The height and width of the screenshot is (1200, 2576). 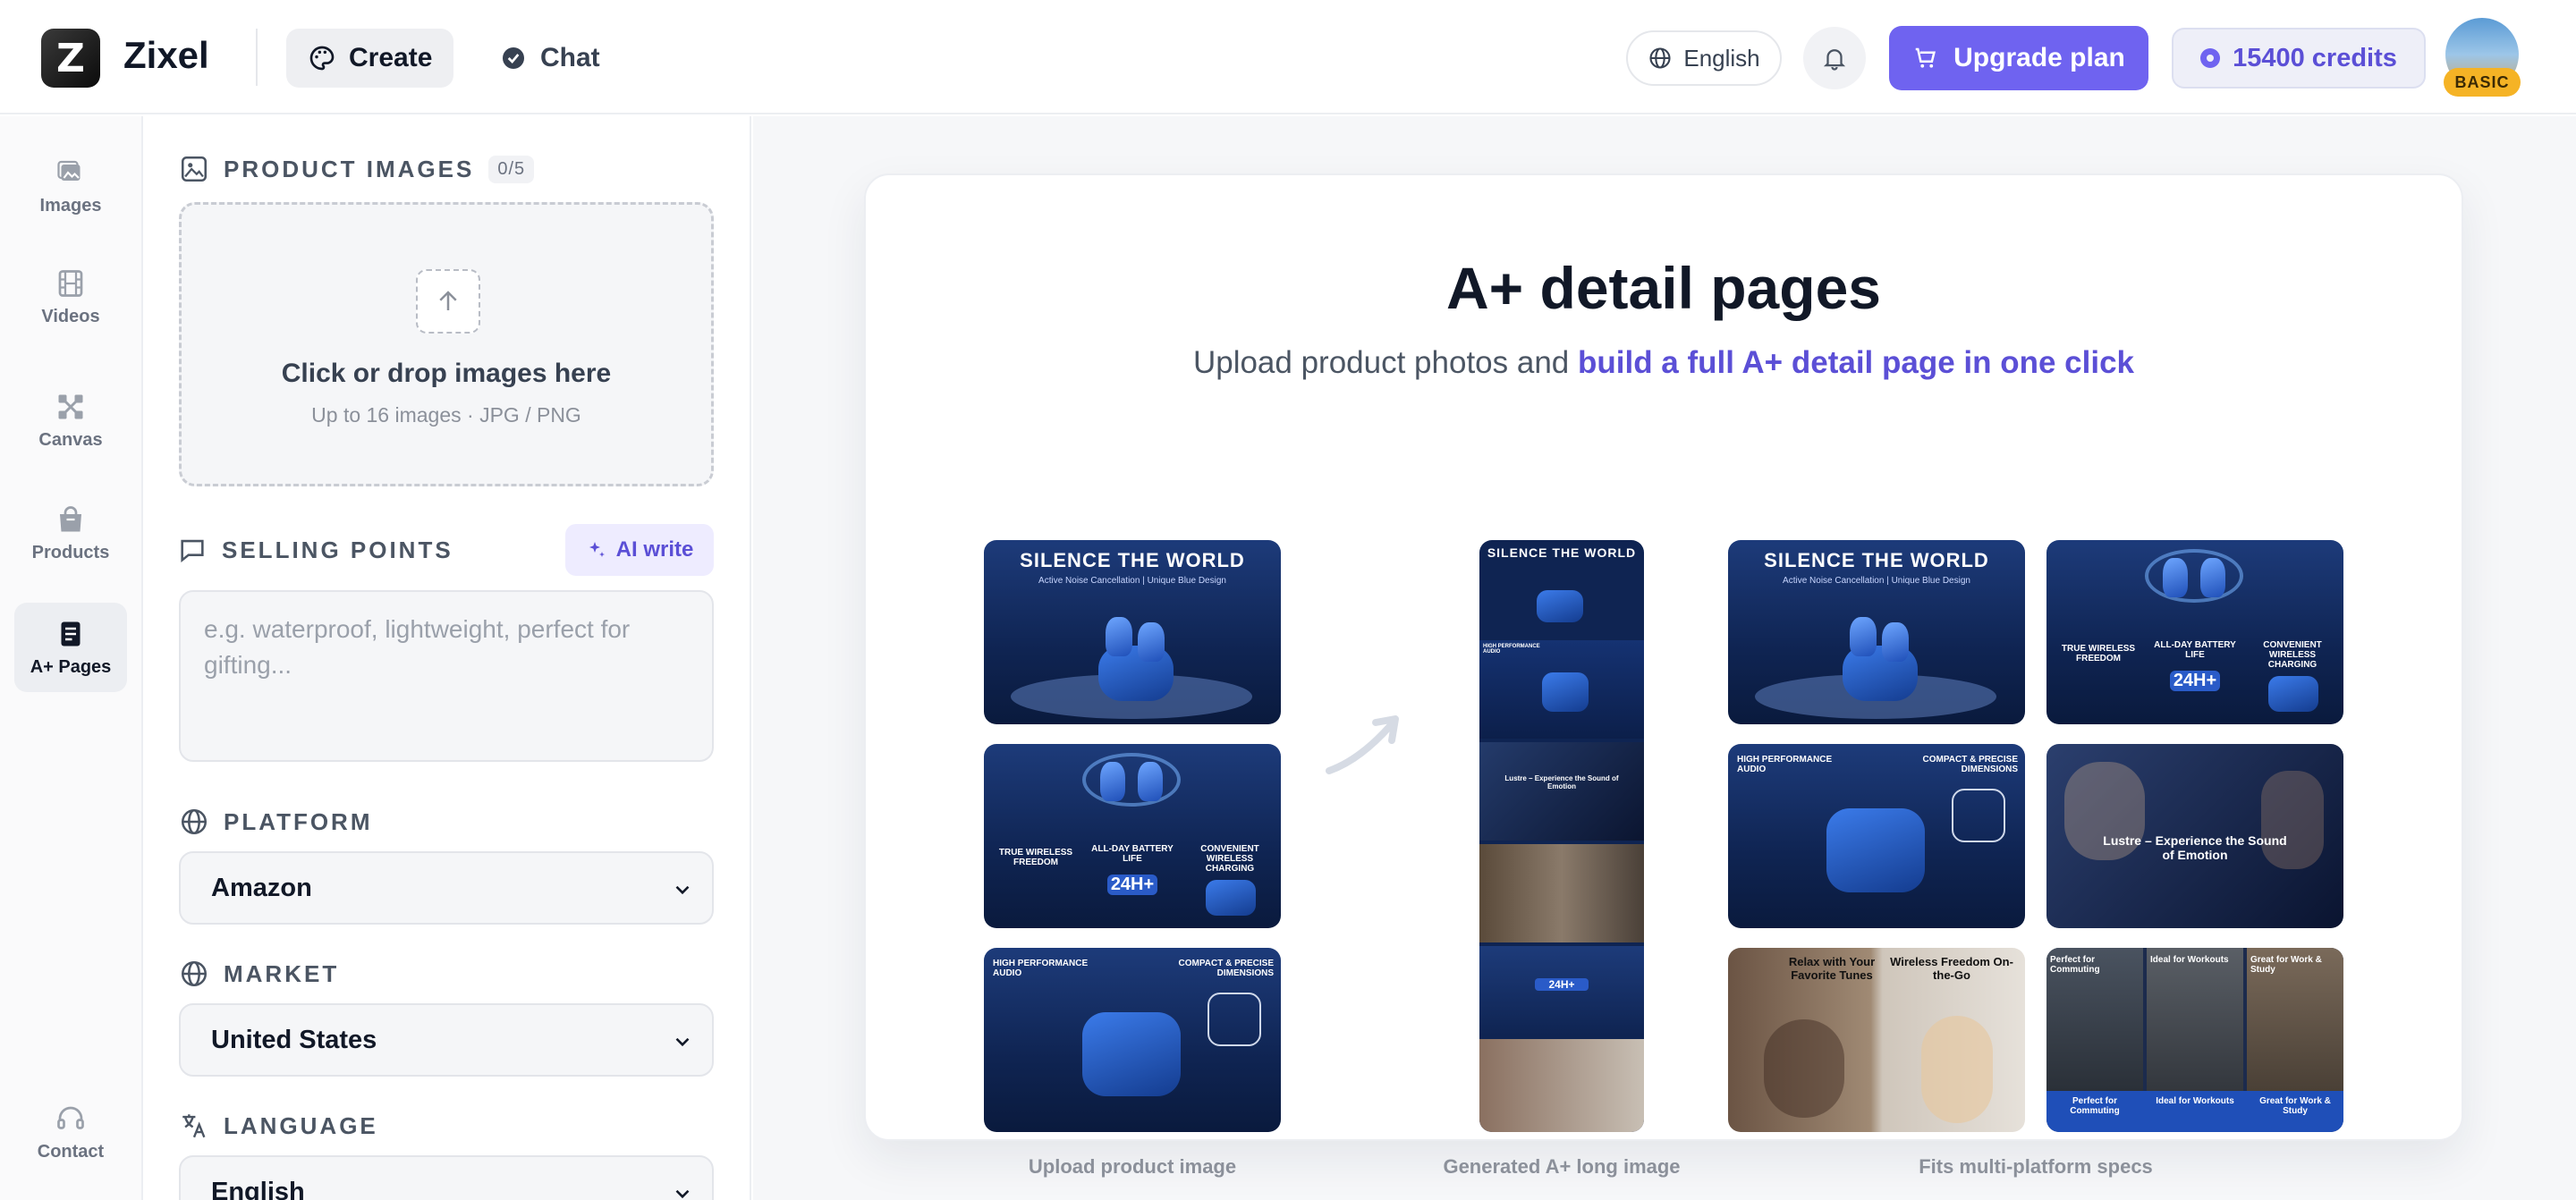 What do you see at coordinates (1721, 58) in the screenshot?
I see `language-label: English` at bounding box center [1721, 58].